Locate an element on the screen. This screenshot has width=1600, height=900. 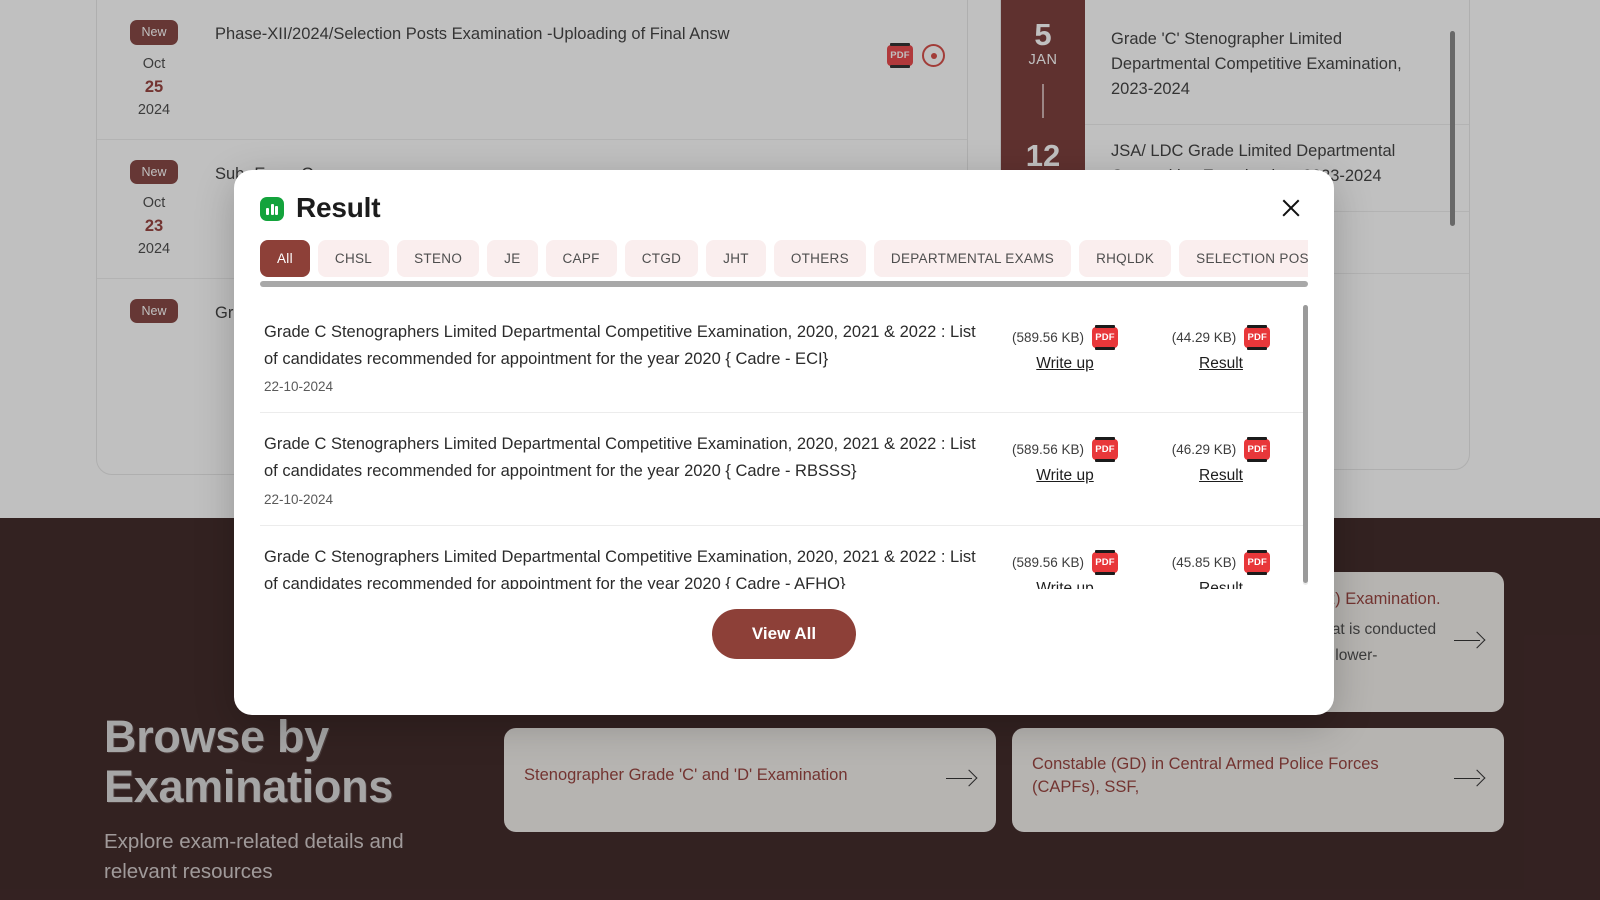
result-link: (45.85 KB) PDF Result is located at coordinates (1221, 569).